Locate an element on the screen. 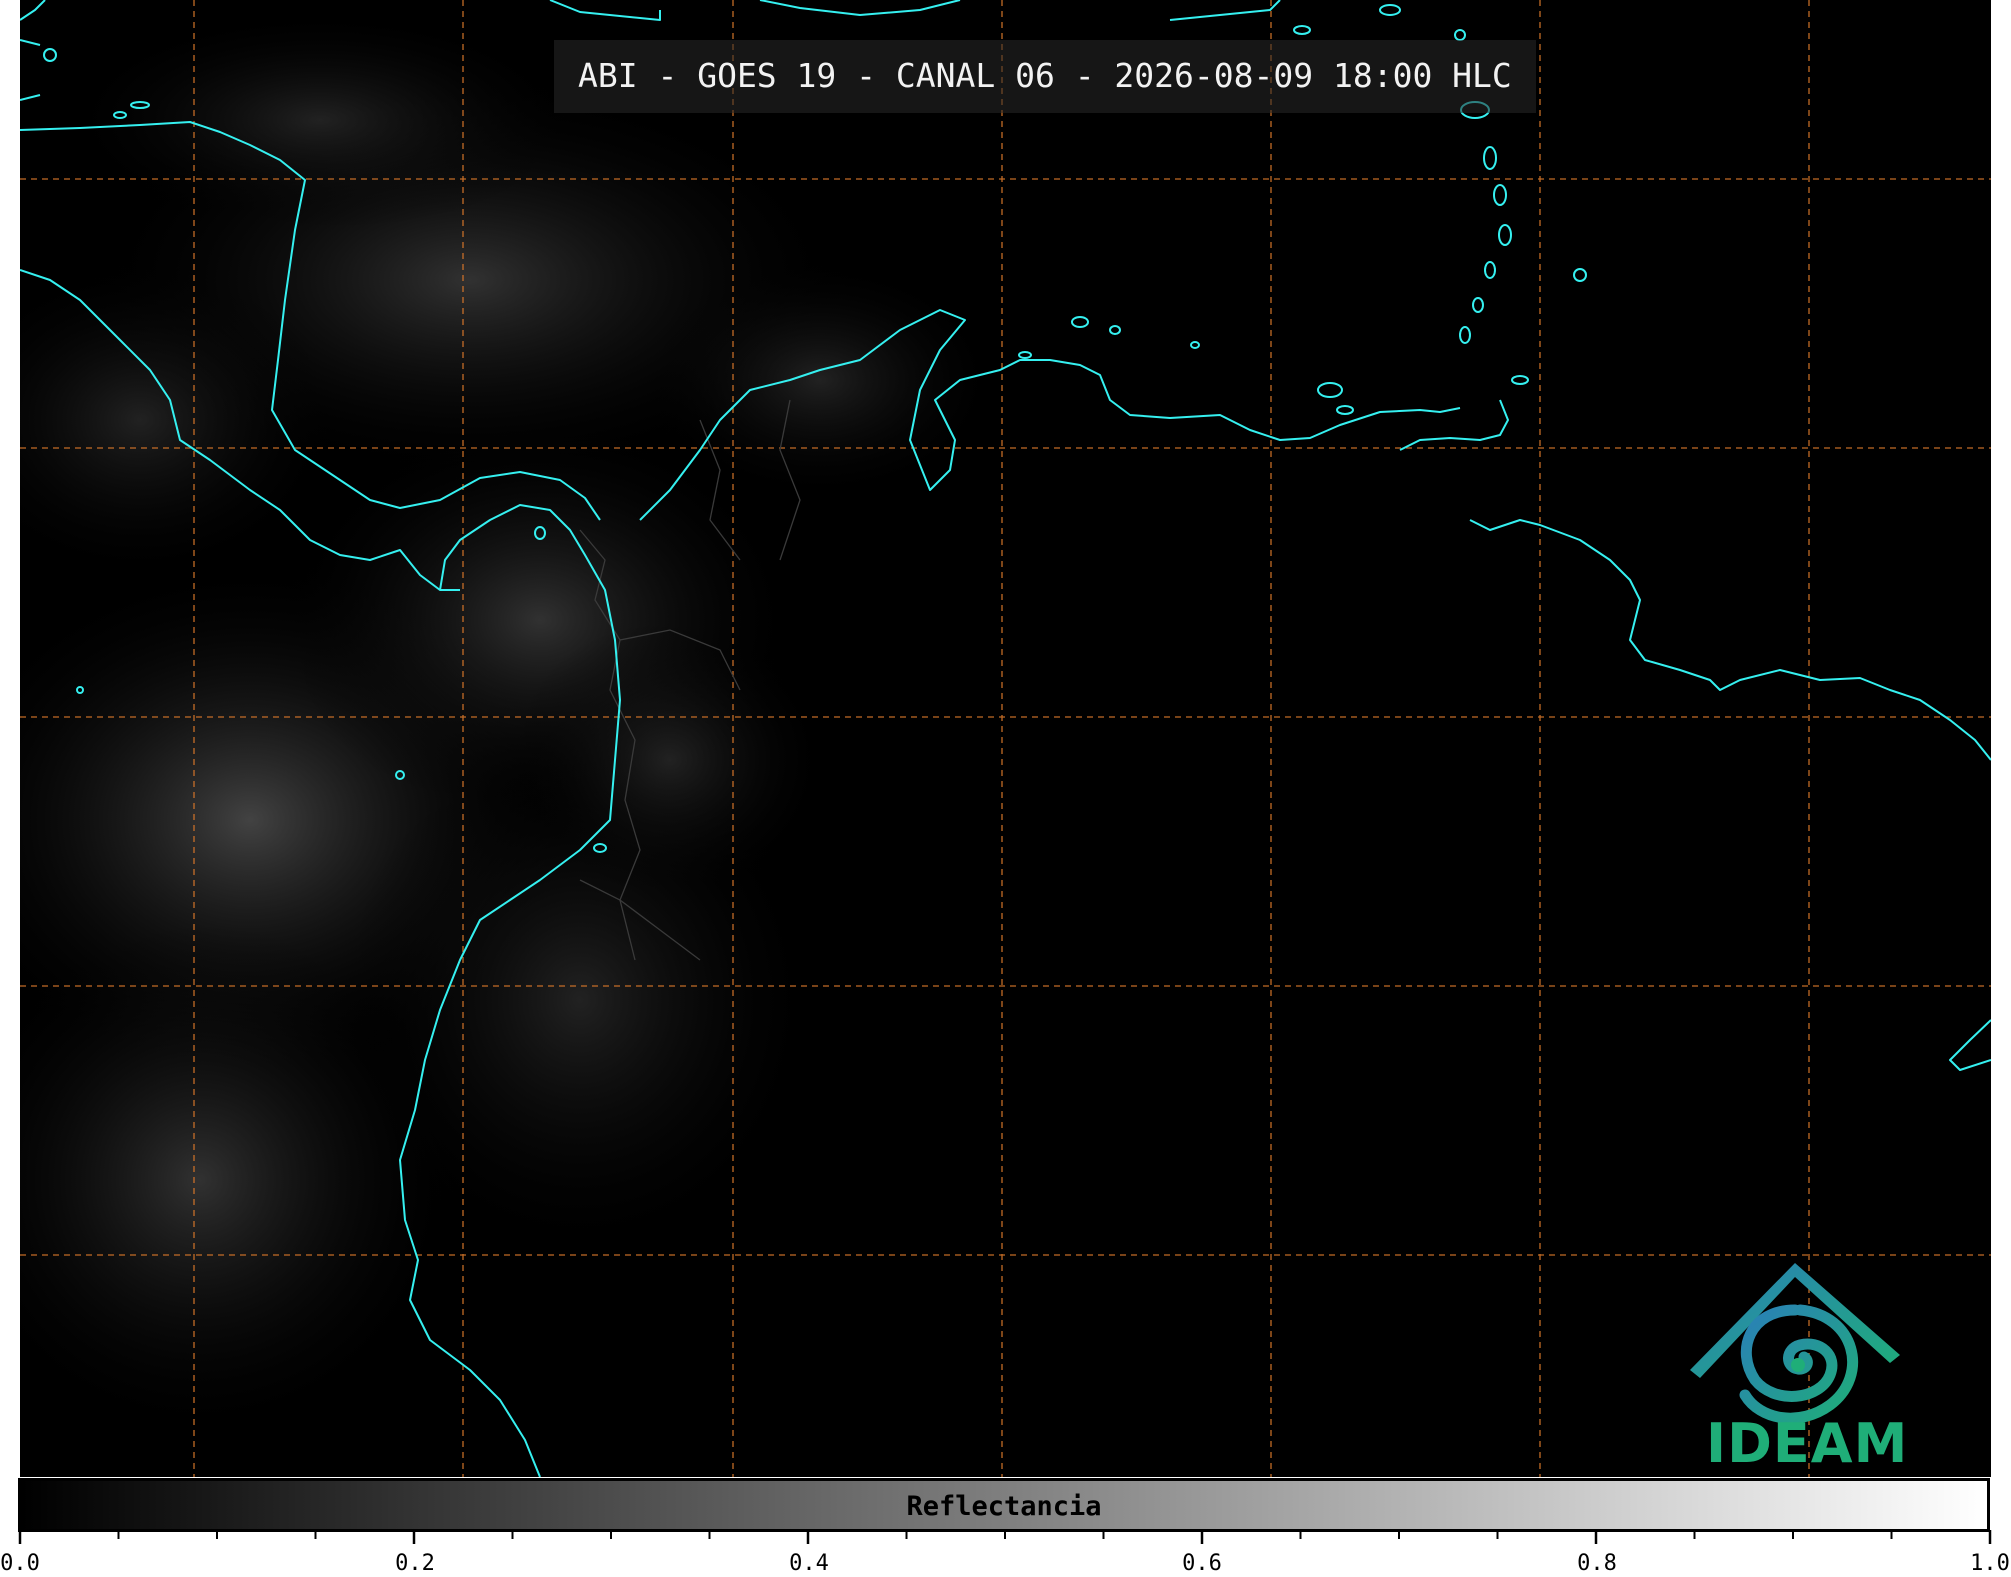  colorbar-label: Reflectancia is located at coordinates (1004, 1506).